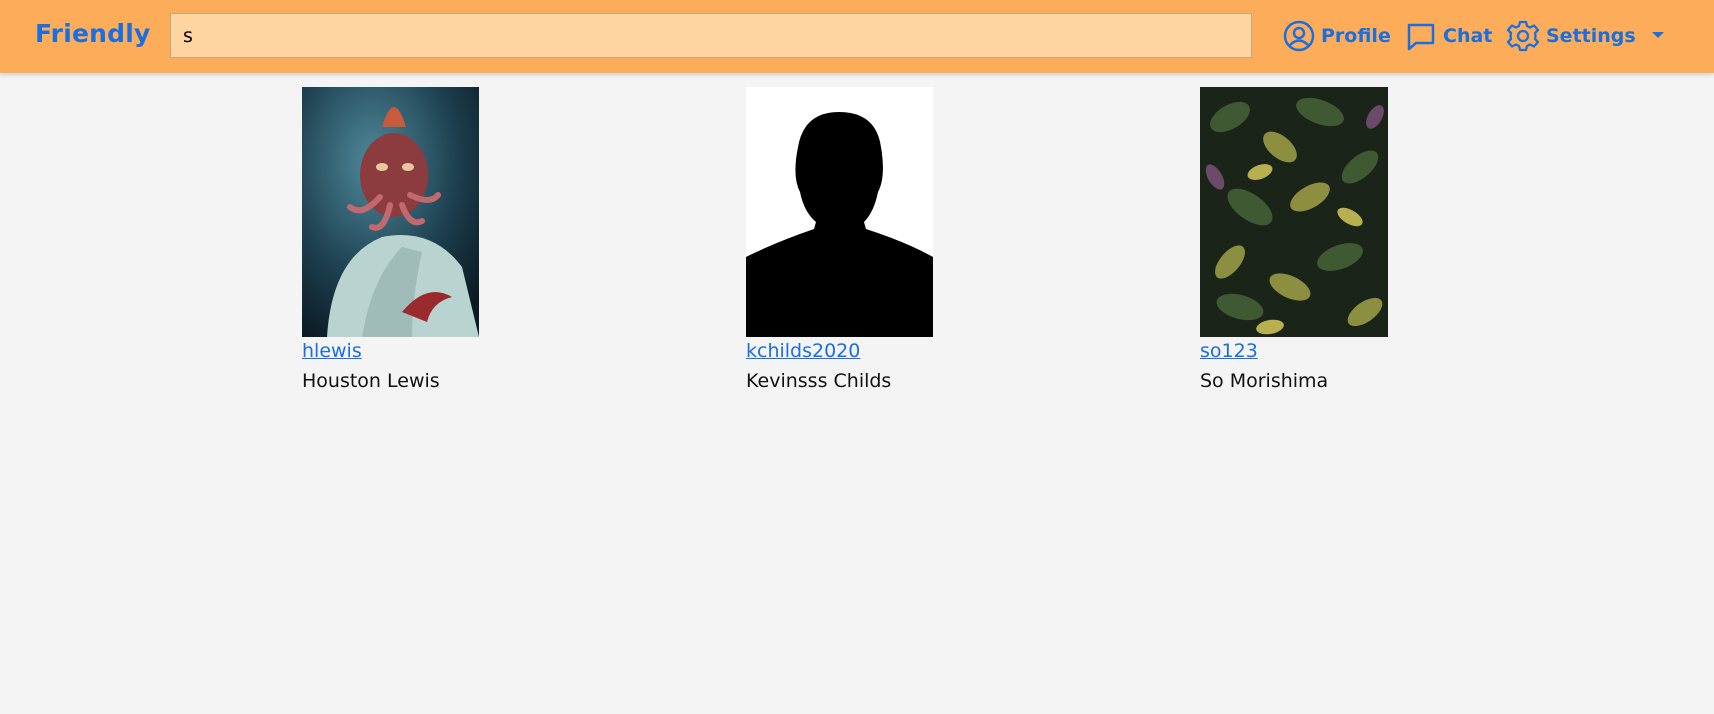 This screenshot has width=1714, height=714. What do you see at coordinates (1356, 36) in the screenshot?
I see `profile-label: Profile` at bounding box center [1356, 36].